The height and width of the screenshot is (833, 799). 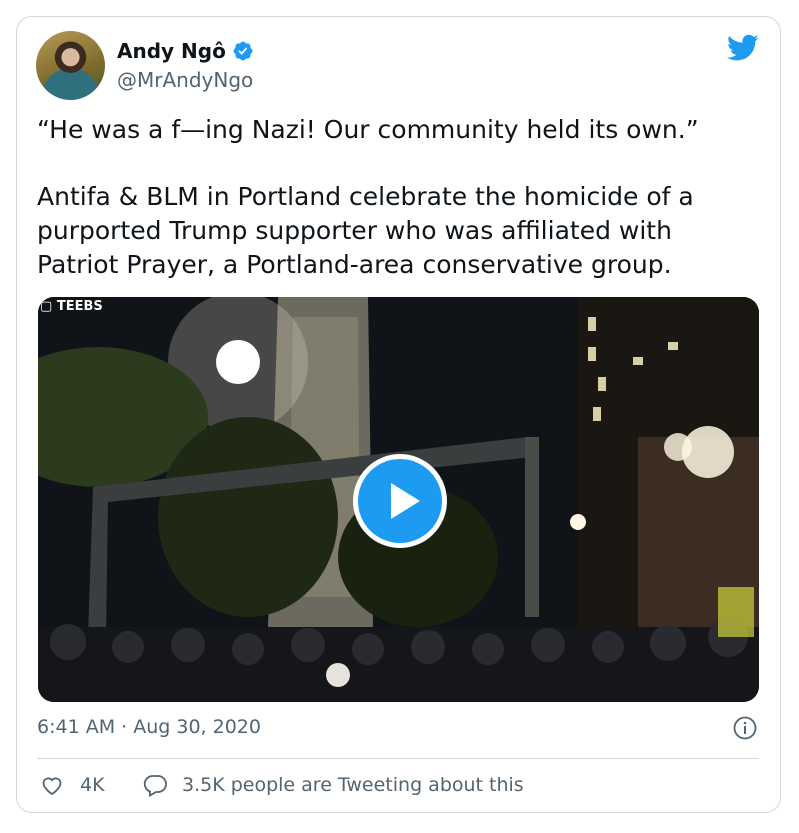 What do you see at coordinates (353, 785) in the screenshot?
I see `conversation-link: 3.5K people are Tweeting about this` at bounding box center [353, 785].